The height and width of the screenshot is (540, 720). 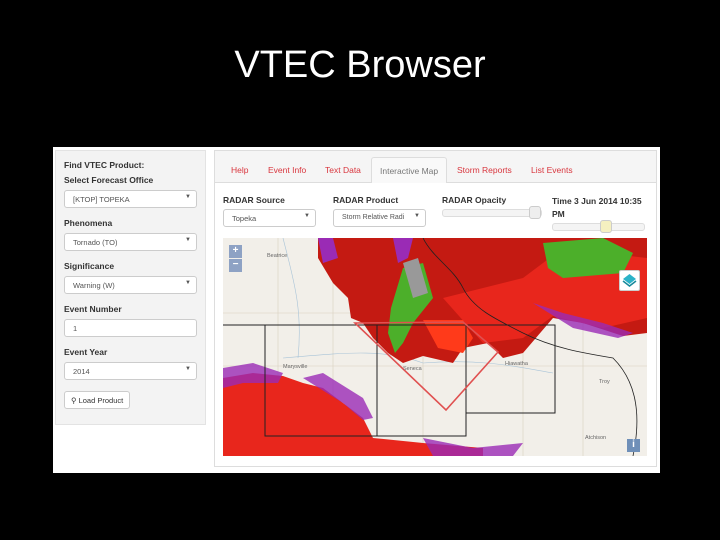 I want to click on event-year-label: Event Year, so click(x=86, y=352).